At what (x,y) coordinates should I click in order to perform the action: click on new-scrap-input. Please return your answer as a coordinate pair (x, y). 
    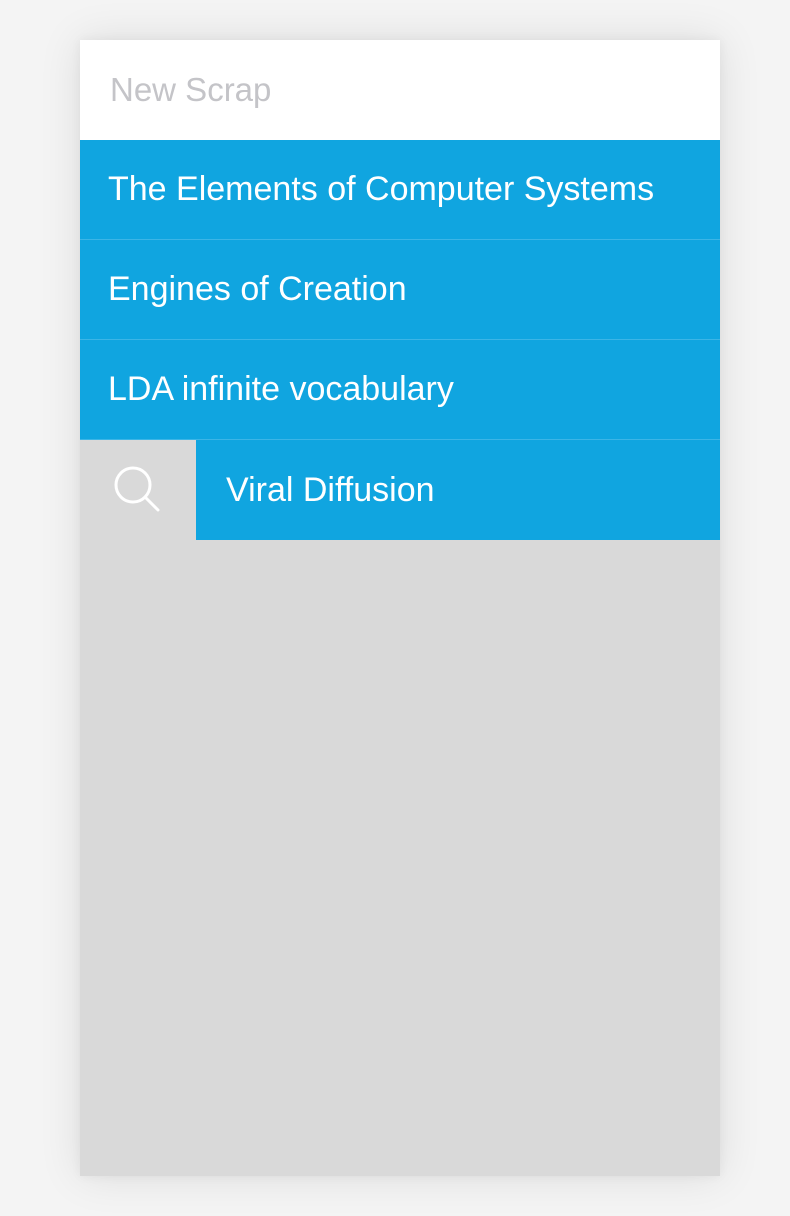
    Looking at the image, I should click on (390, 90).